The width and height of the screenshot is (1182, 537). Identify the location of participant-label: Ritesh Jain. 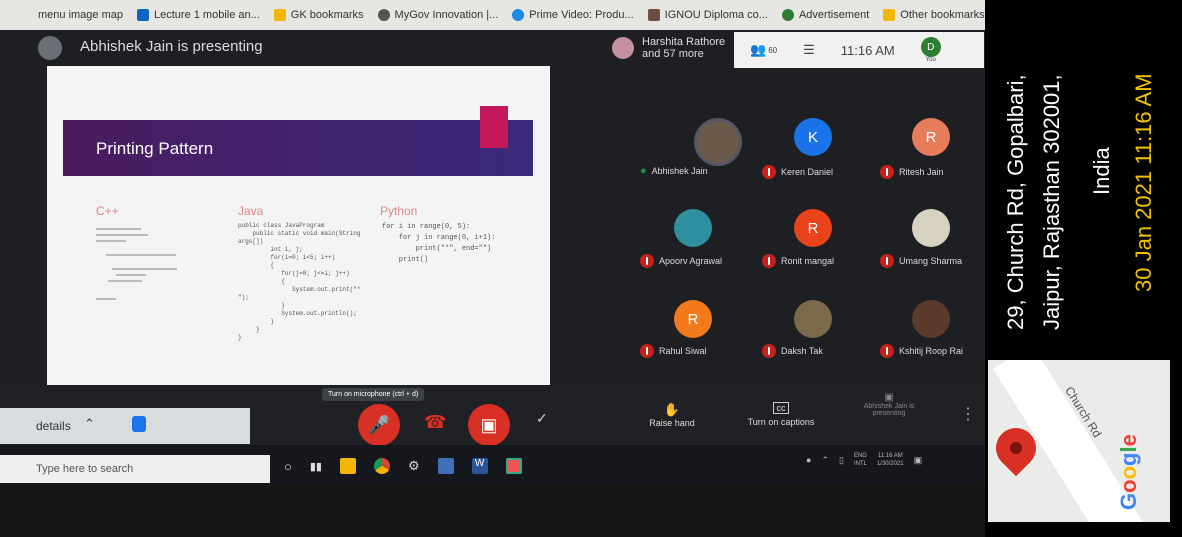
(912, 172).